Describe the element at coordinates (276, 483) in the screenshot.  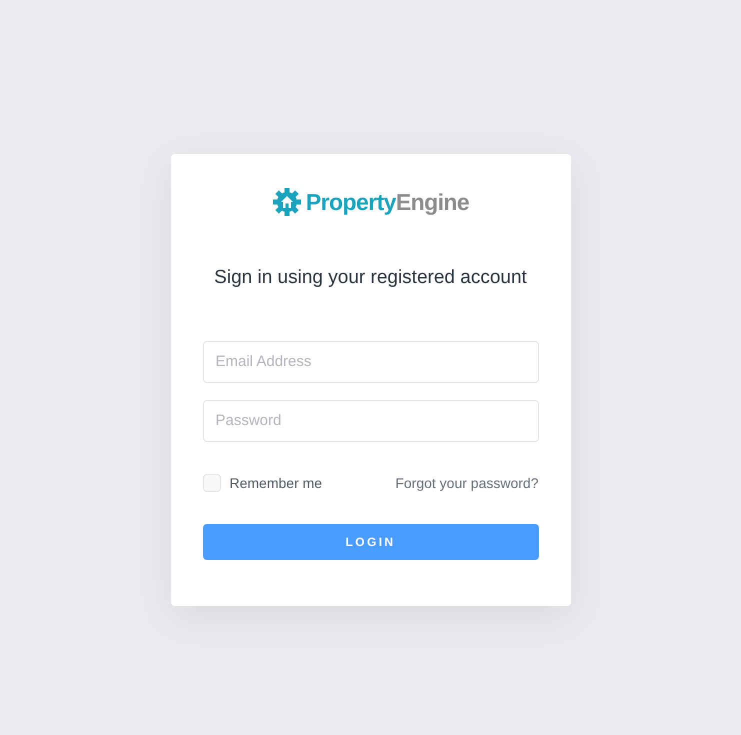
I see `remember-me-label: Remember me` at that location.